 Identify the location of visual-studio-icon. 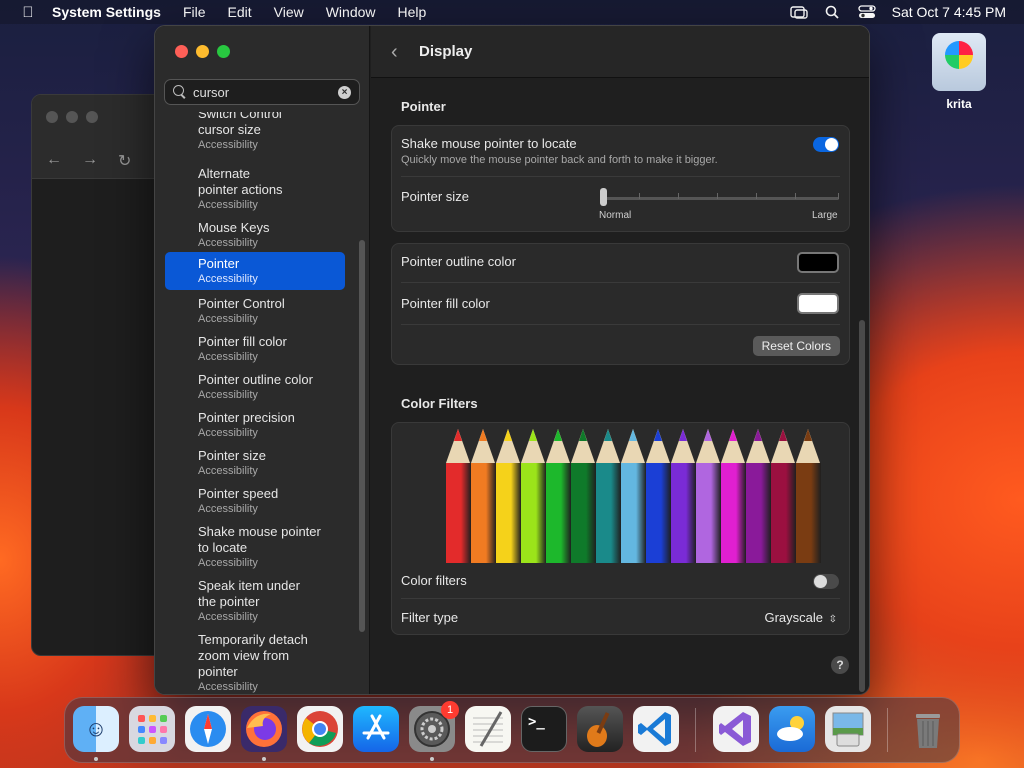
(735, 729).